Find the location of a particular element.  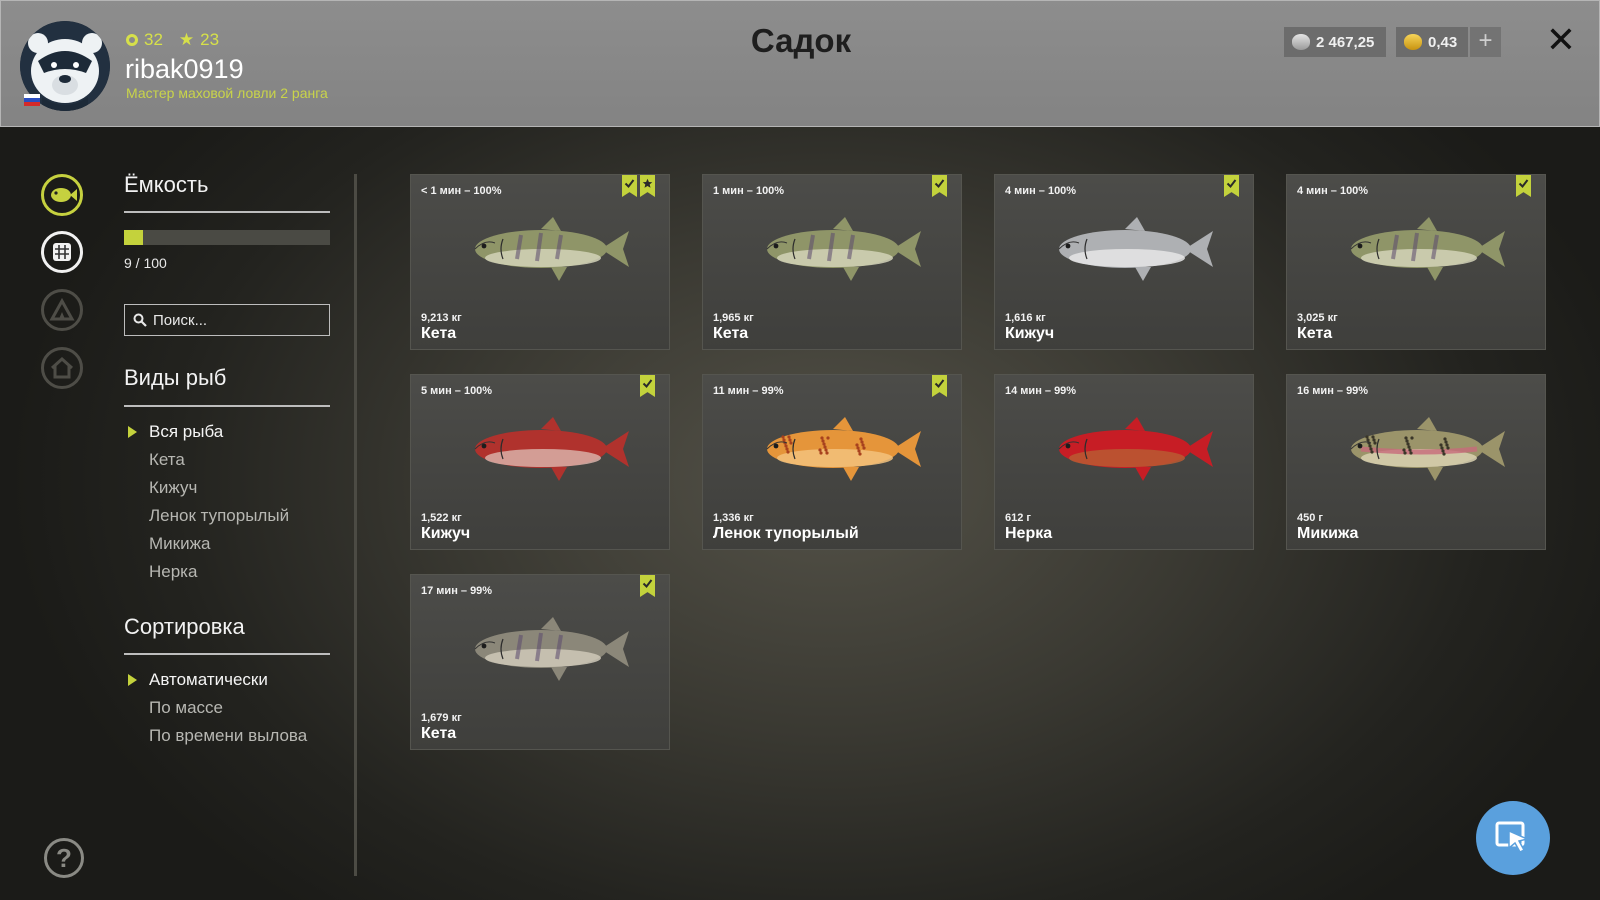

star-icon: ★ is located at coordinates (186, 39).